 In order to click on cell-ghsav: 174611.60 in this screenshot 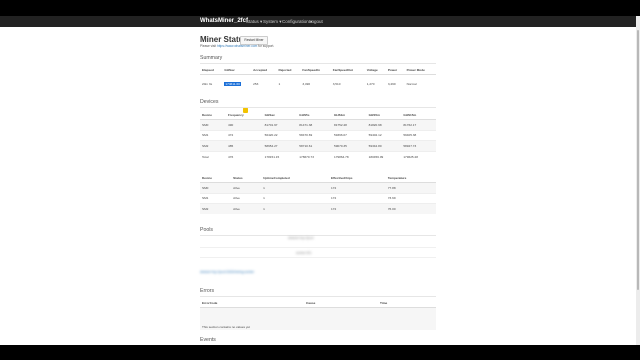, I will do `click(237, 83)`.